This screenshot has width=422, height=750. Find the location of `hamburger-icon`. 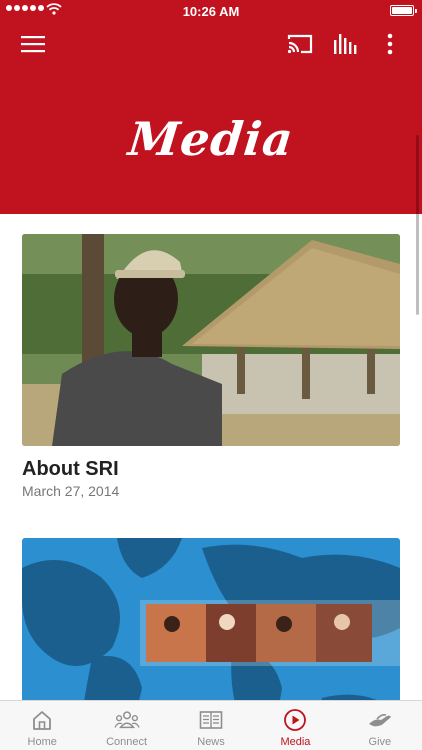

hamburger-icon is located at coordinates (33, 44).